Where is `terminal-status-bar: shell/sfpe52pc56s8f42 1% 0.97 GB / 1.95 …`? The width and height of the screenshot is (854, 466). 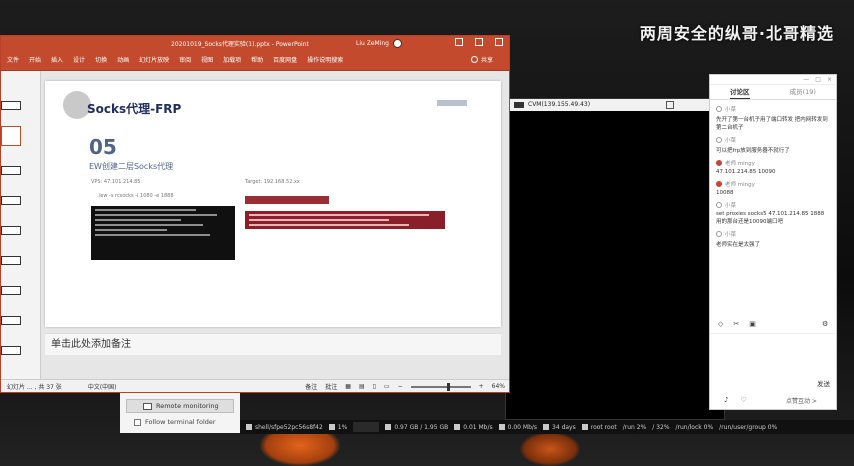
terminal-status-bar: shell/sfpe52pc56s8f42 1% 0.97 GB / 1.95 … is located at coordinates (547, 427).